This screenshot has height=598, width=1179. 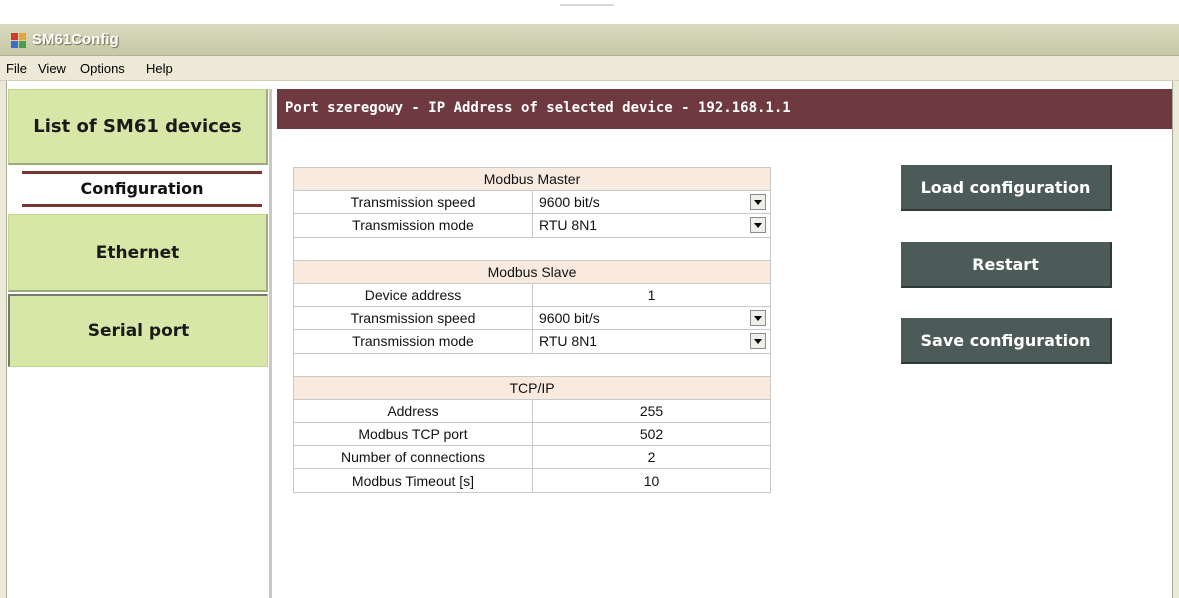 I want to click on section-header: Modbus Slave, so click(x=532, y=271).